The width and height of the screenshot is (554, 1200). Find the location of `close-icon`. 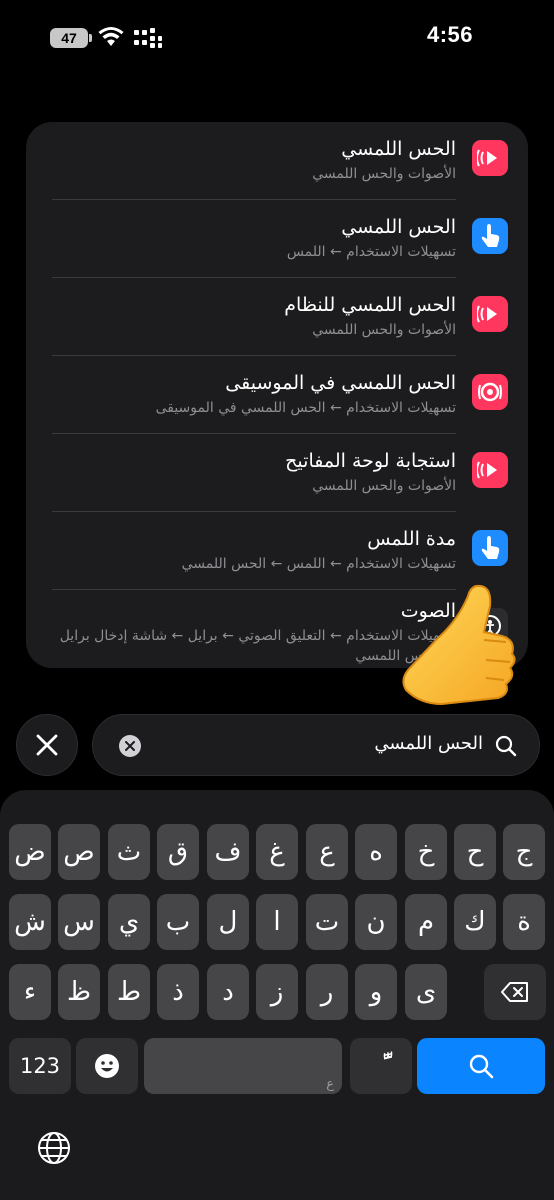

close-icon is located at coordinates (47, 745).